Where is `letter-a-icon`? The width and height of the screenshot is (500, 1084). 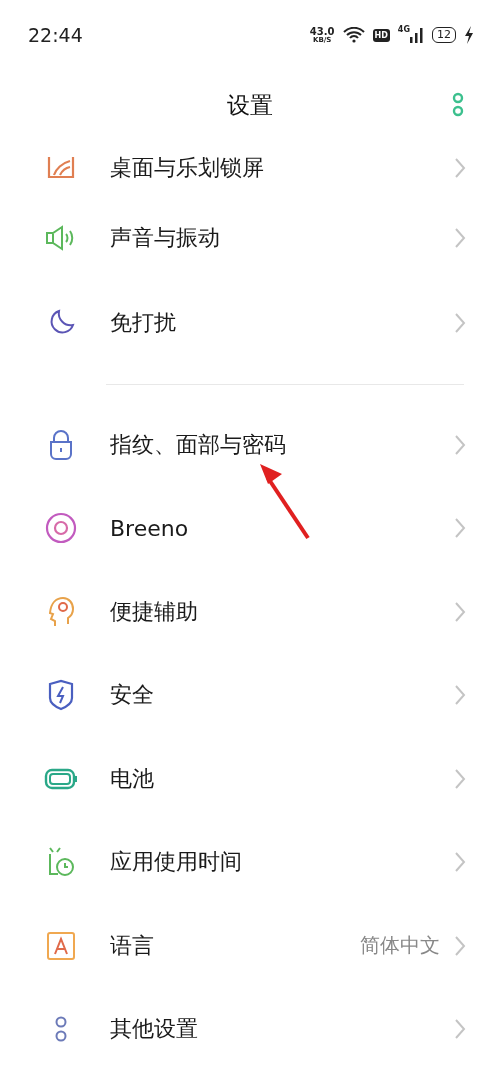 letter-a-icon is located at coordinates (61, 945).